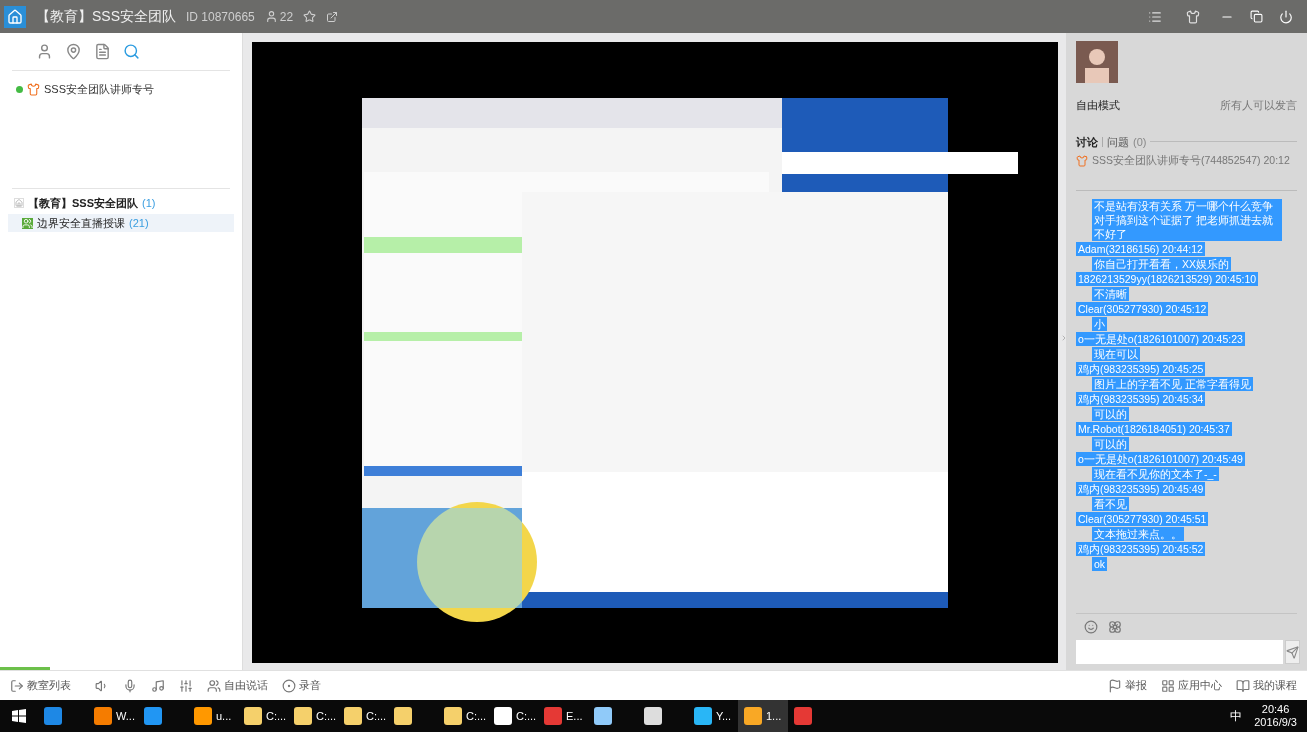 Image resolution: width=1307 pixels, height=732 pixels. What do you see at coordinates (1155, 473) in the screenshot?
I see `message-text: 现在看不见你的文本了-_-` at bounding box center [1155, 473].